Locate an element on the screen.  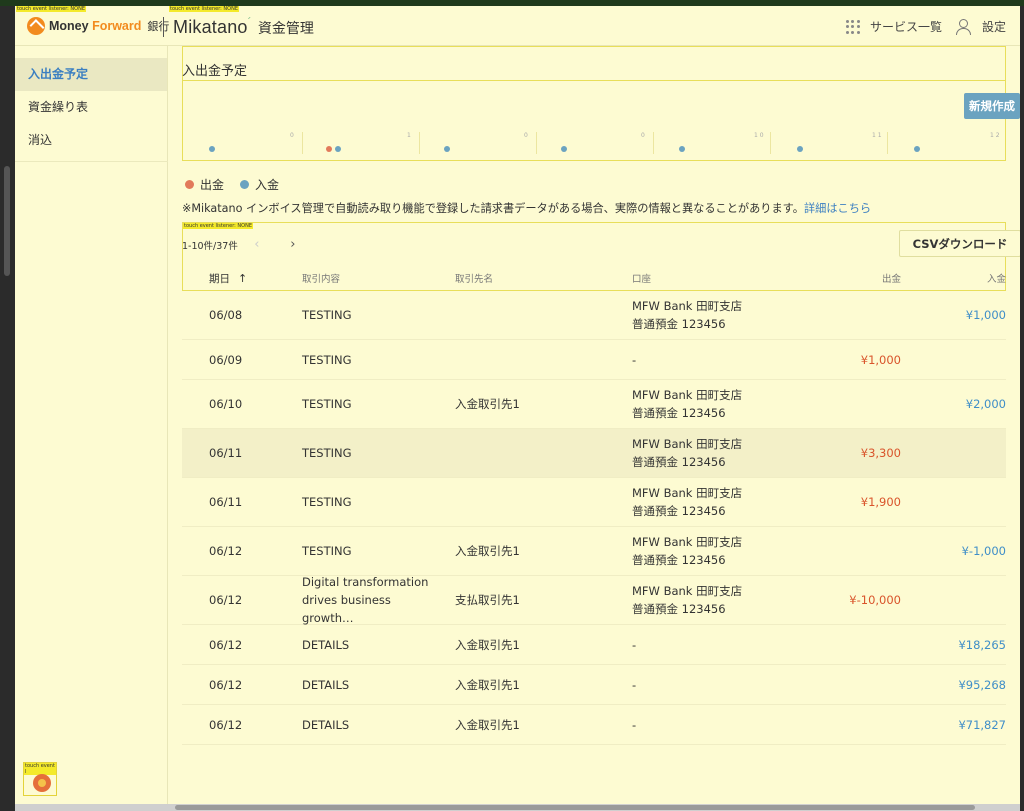
vertical-scrollbar is located at coordinates (7, 221).